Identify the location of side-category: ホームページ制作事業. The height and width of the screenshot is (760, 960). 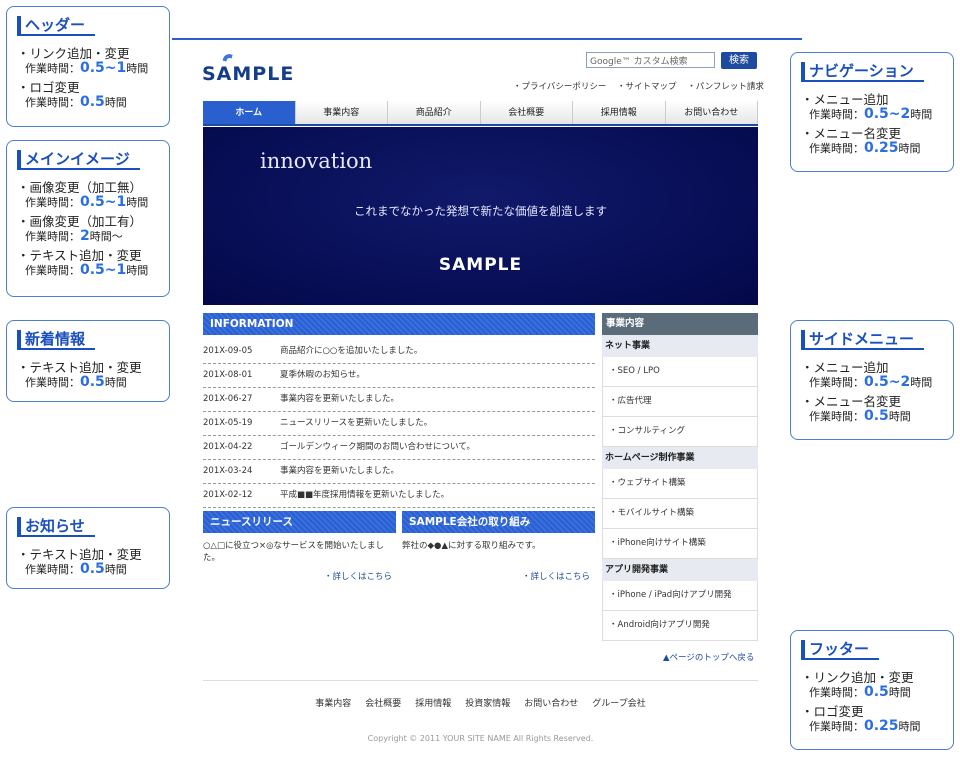
(680, 458).